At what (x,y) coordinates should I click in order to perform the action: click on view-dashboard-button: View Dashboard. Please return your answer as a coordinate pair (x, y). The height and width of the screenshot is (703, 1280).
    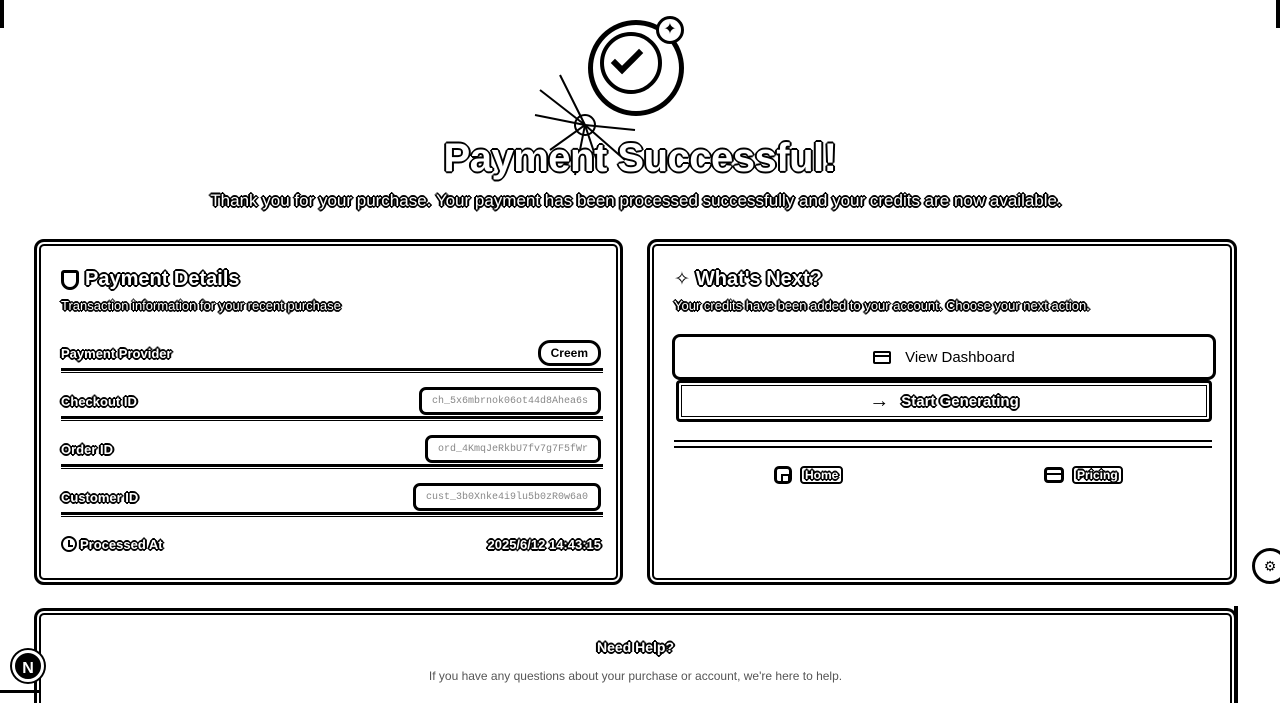
    Looking at the image, I should click on (944, 357).